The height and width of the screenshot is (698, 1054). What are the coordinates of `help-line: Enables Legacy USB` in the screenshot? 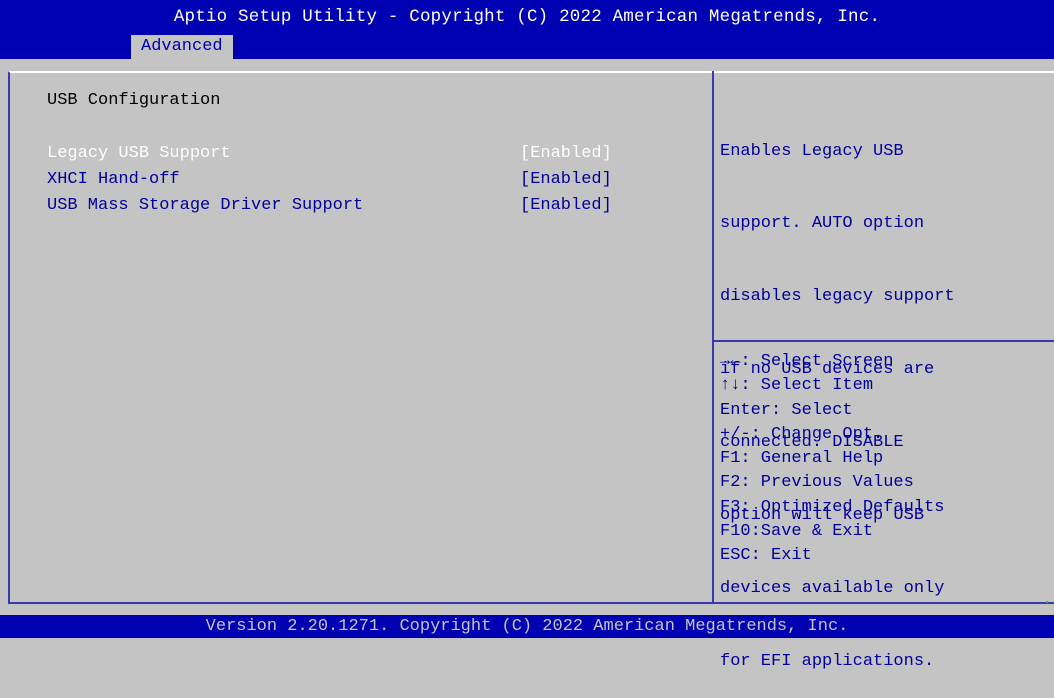 It's located at (812, 151).